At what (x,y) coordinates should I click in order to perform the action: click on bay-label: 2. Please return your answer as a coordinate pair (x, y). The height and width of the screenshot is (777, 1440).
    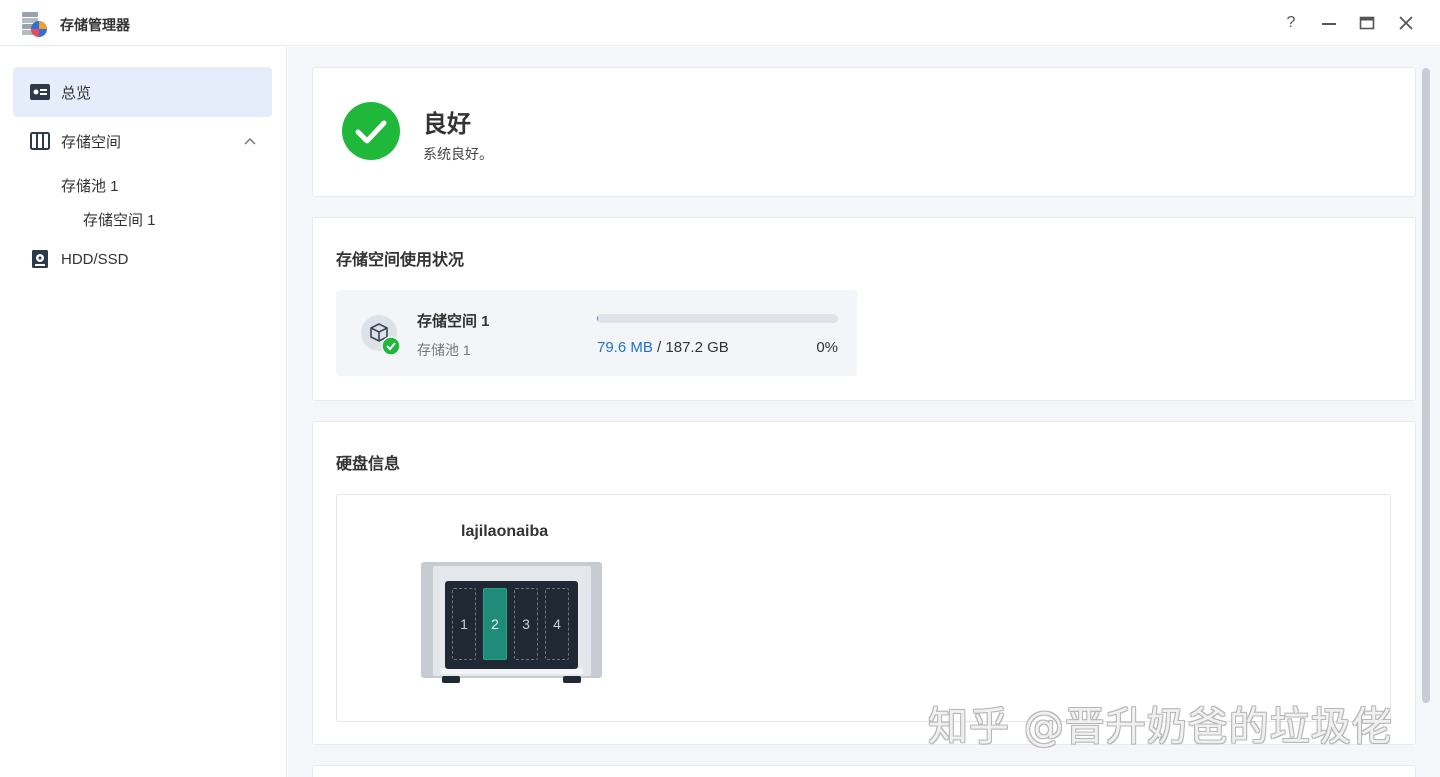
    Looking at the image, I should click on (495, 624).